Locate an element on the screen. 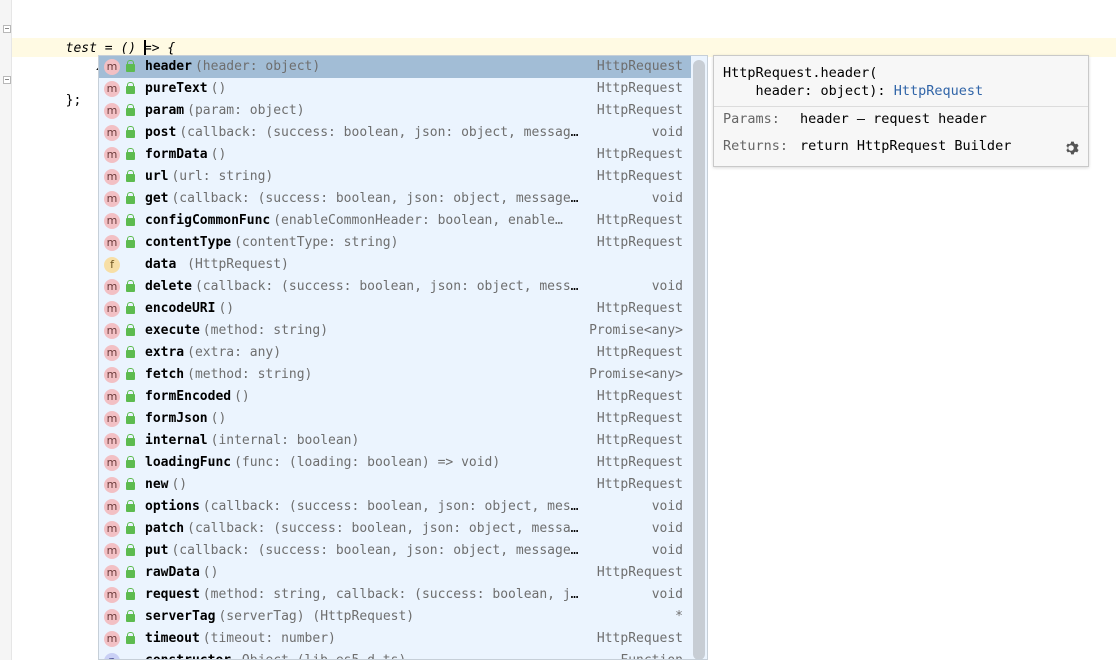 The image size is (1116, 660). completion-item: m formEncoded() HttpRequest is located at coordinates (395, 397).